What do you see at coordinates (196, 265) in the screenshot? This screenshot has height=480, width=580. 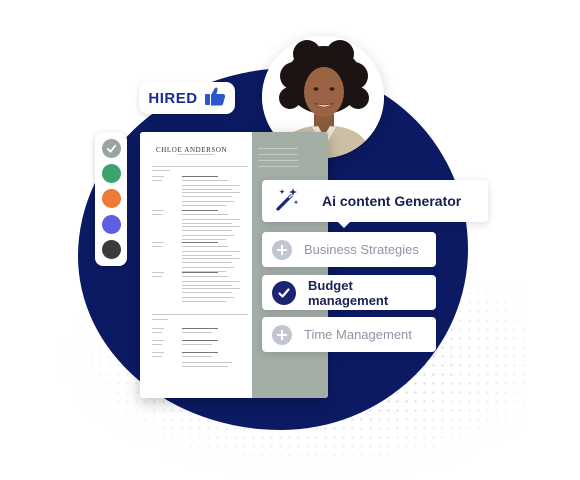 I see `resume-main-column: CHLOE ANDERSON` at bounding box center [196, 265].